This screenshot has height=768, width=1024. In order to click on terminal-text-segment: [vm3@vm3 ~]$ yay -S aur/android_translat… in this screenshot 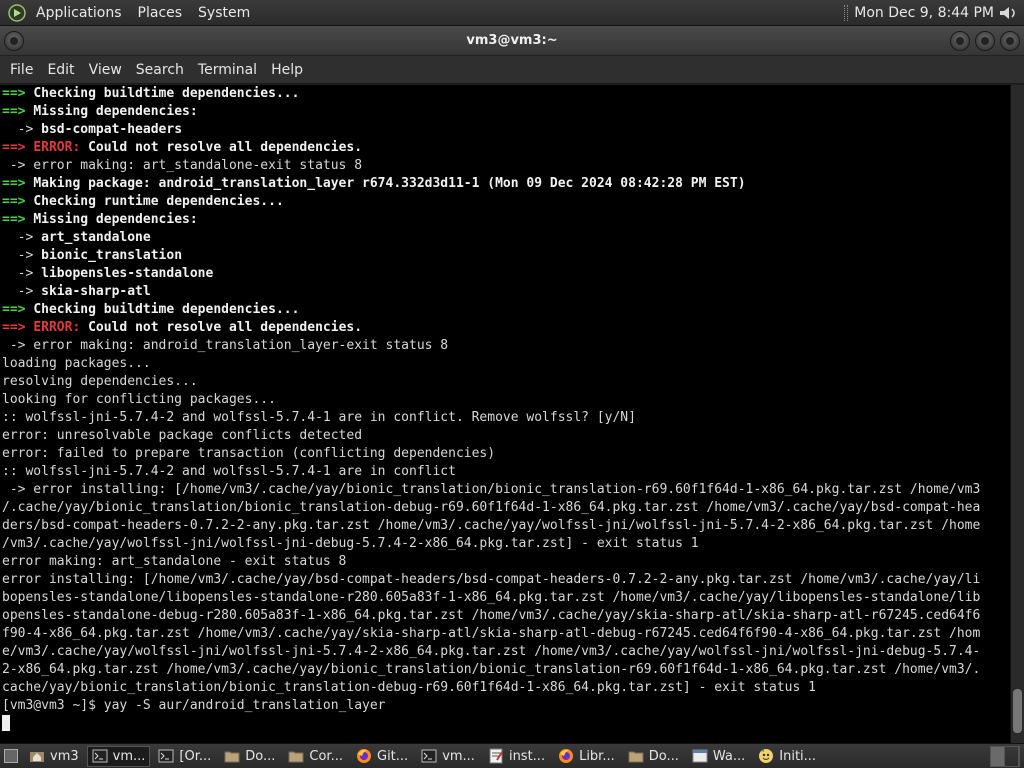, I will do `click(194, 705)`.